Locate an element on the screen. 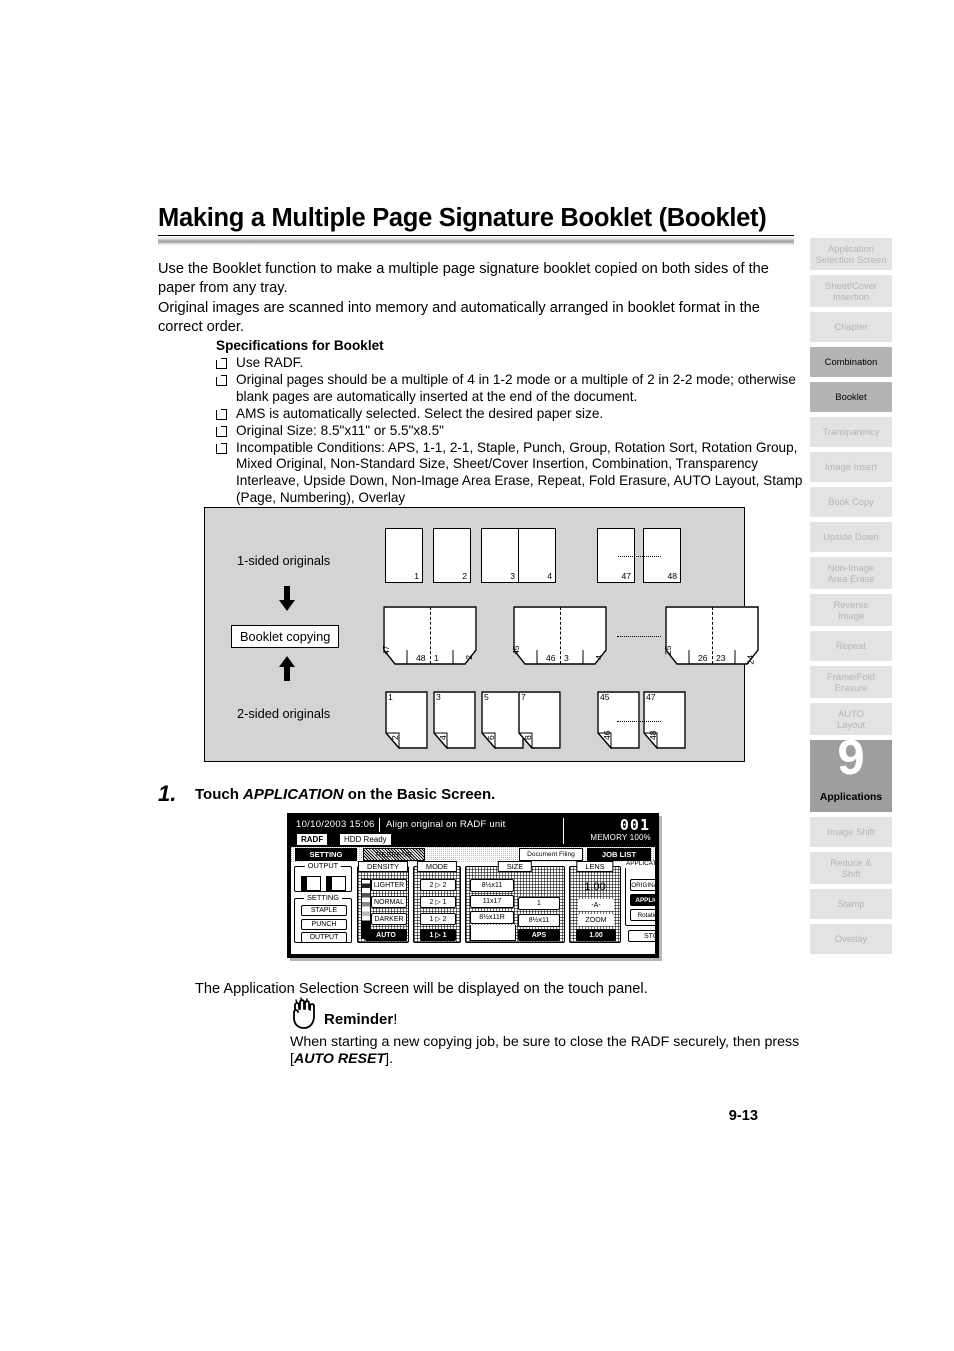 This screenshot has height=1351, width=954. lcd-button-staple: STAPLE is located at coordinates (324, 910).